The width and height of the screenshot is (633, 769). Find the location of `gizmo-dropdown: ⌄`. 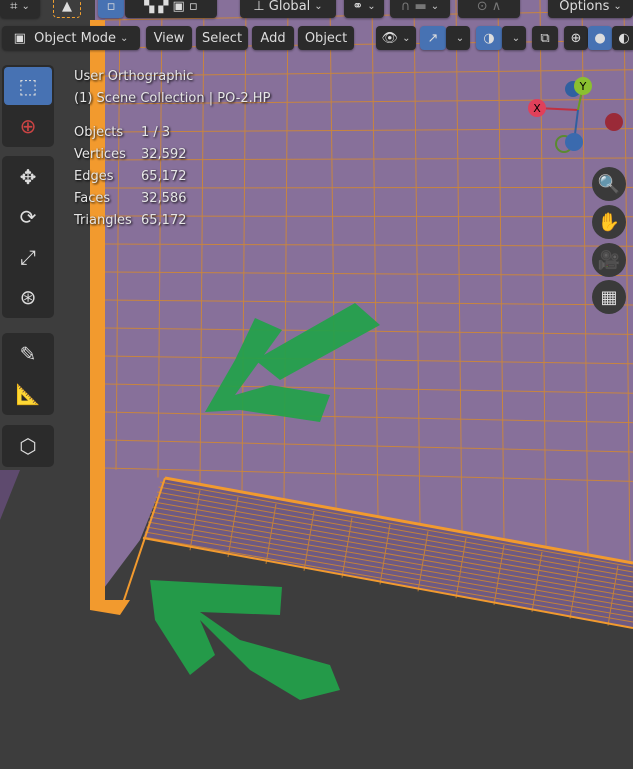

gizmo-dropdown: ⌄ is located at coordinates (458, 38).